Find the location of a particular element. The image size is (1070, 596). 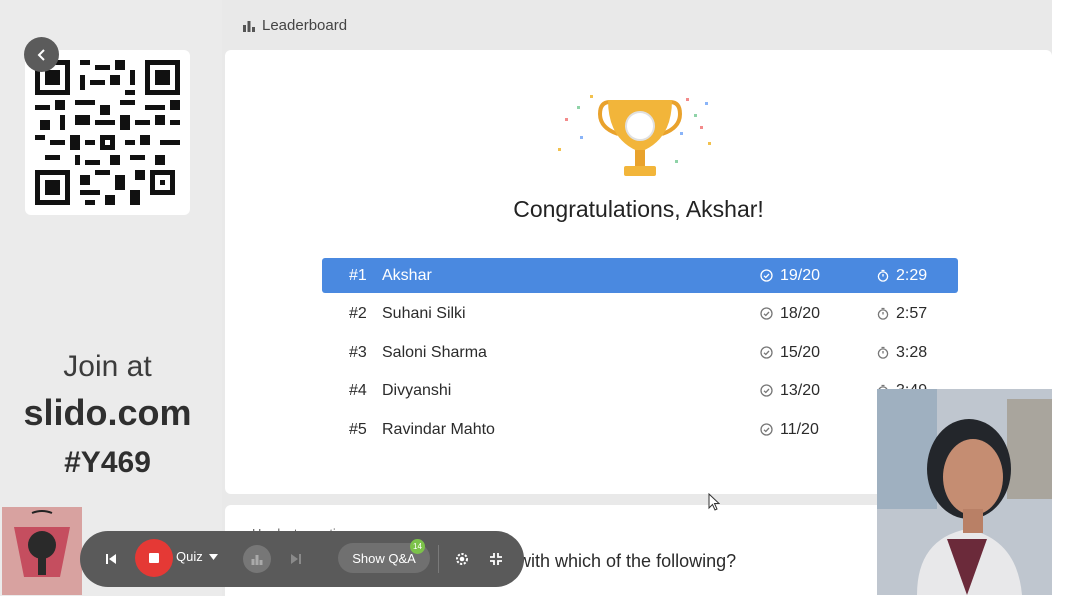

time: 3:28 is located at coordinates (902, 353).